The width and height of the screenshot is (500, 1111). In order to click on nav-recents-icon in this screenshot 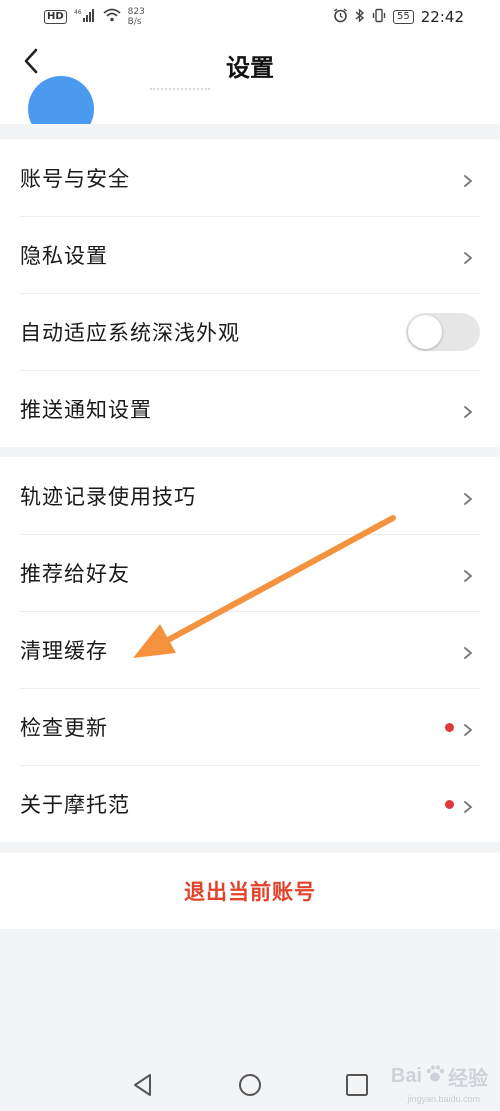, I will do `click(357, 1085)`.